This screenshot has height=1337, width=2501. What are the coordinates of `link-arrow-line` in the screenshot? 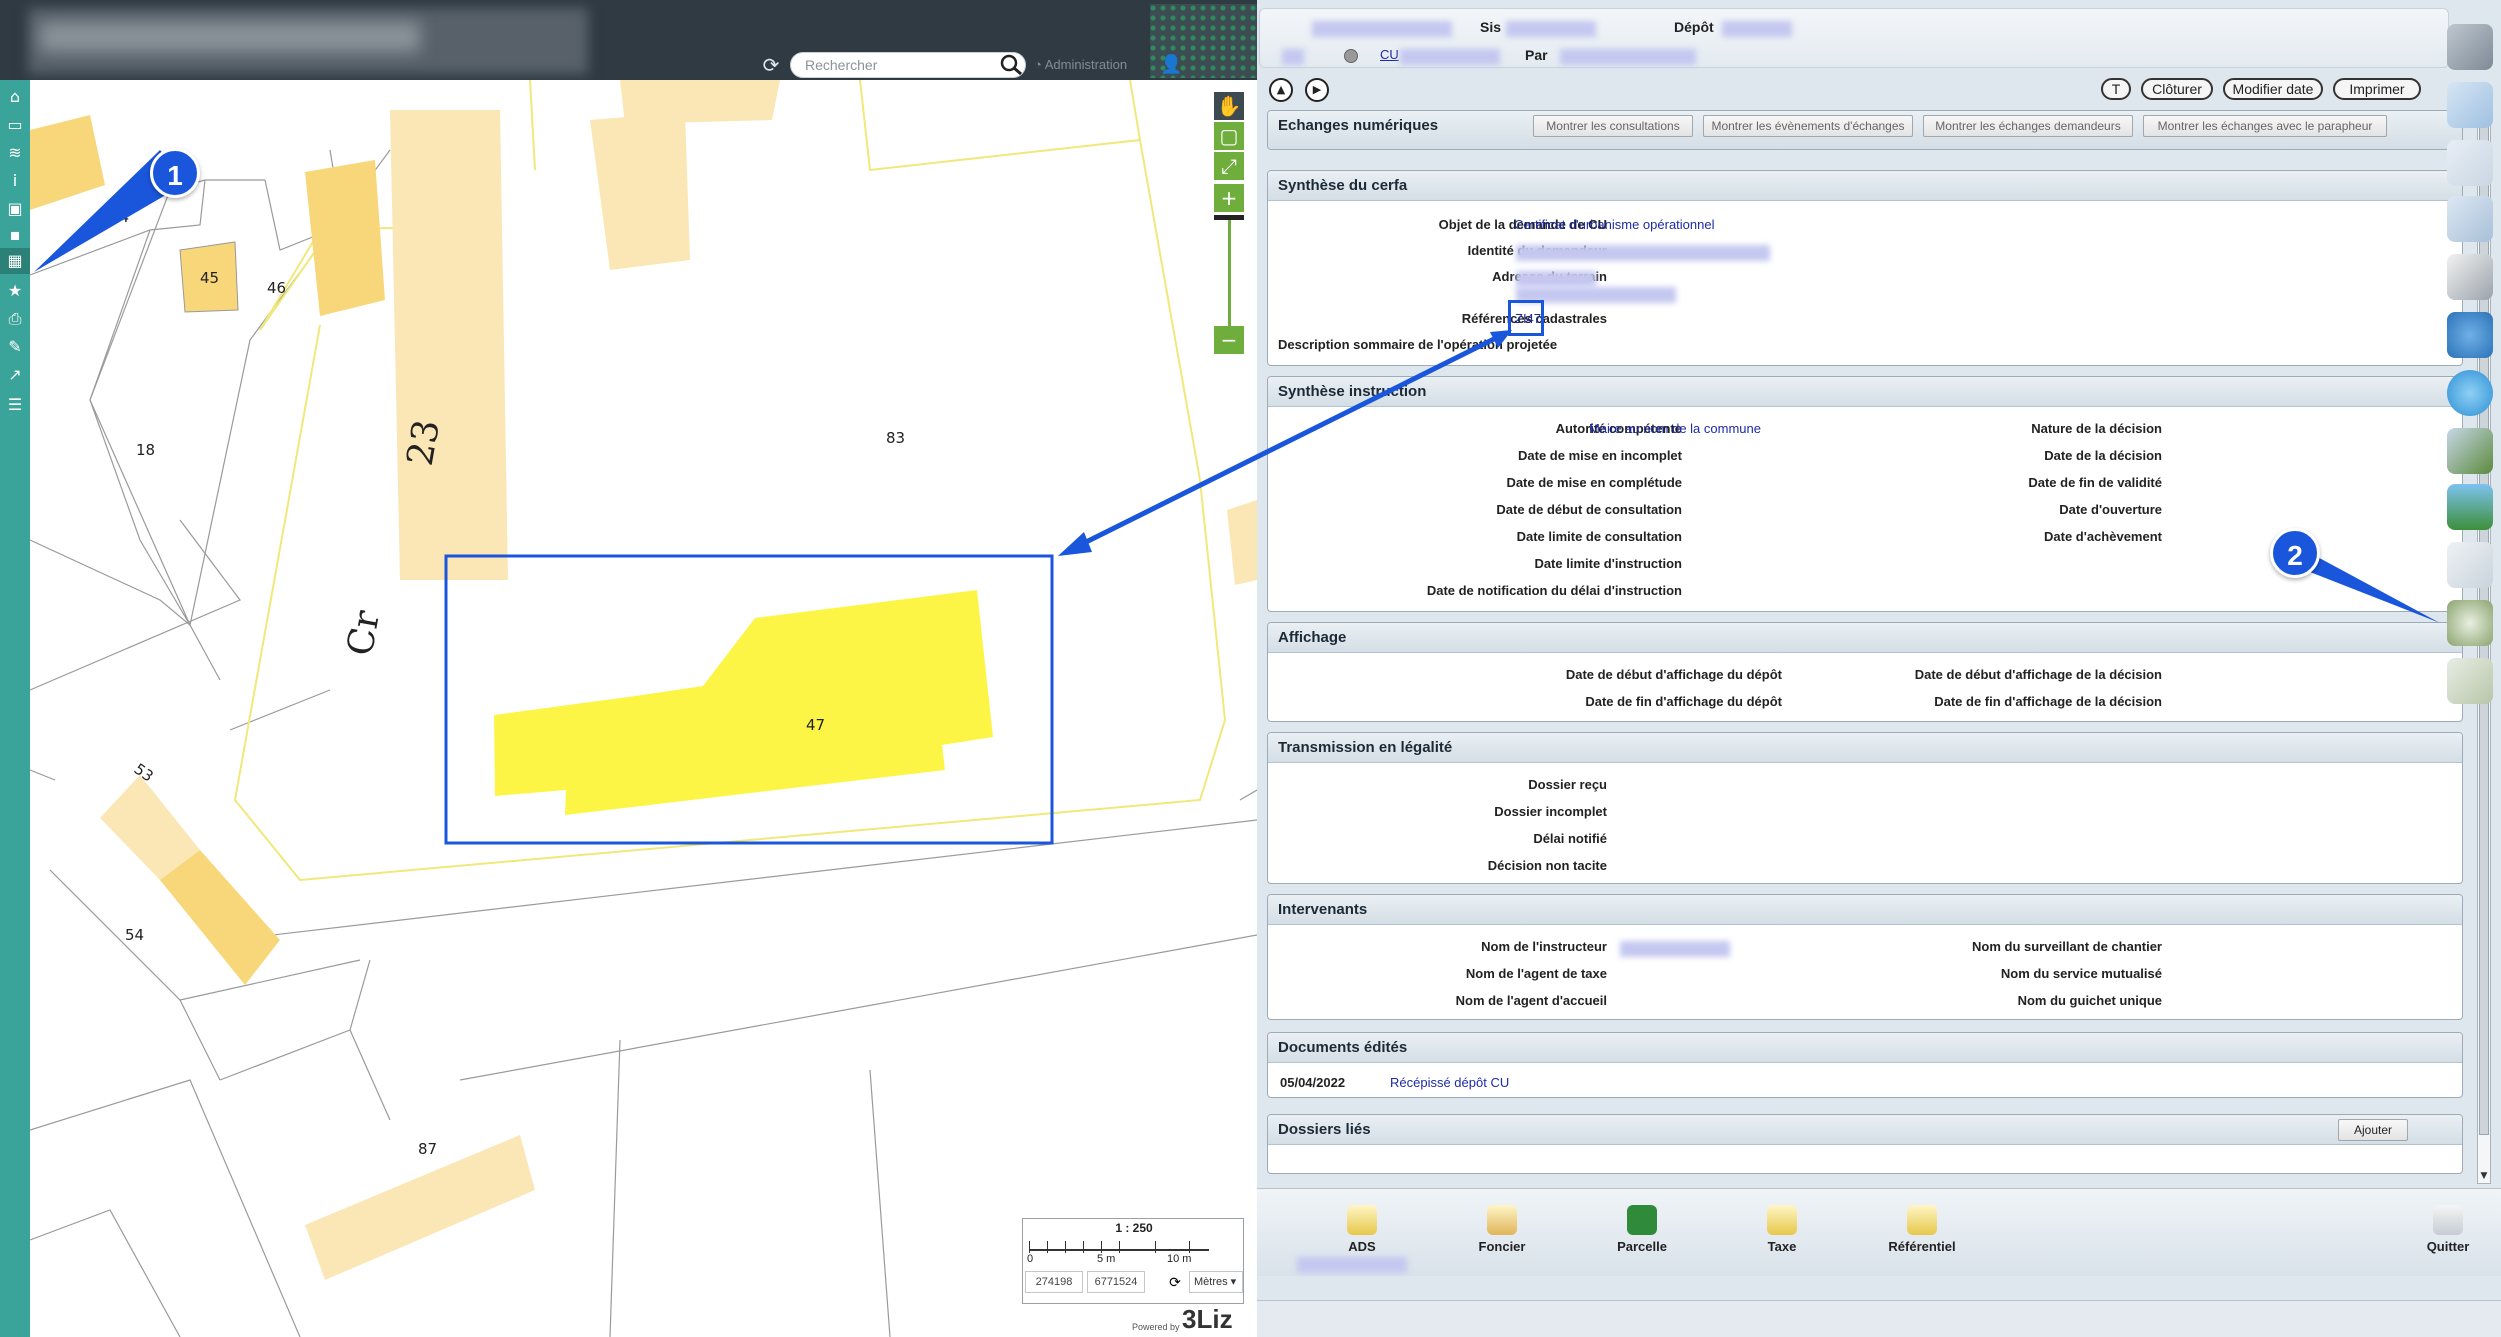 It's located at (1285, 443).